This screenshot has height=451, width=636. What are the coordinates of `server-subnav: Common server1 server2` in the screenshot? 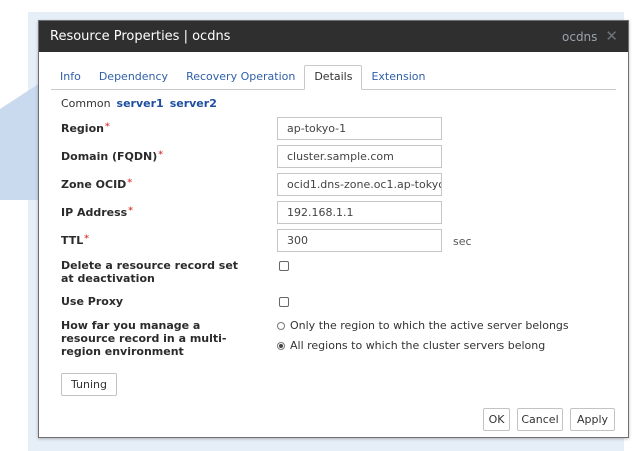 It's located at (139, 103).